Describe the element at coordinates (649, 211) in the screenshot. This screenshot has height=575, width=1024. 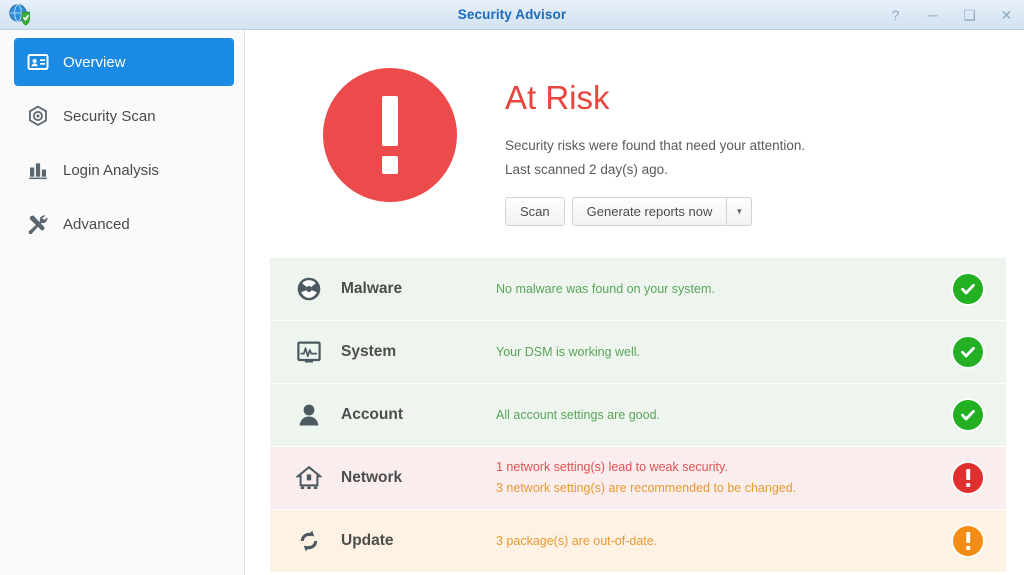
I see `generate-reports-button: Generate reports now` at that location.